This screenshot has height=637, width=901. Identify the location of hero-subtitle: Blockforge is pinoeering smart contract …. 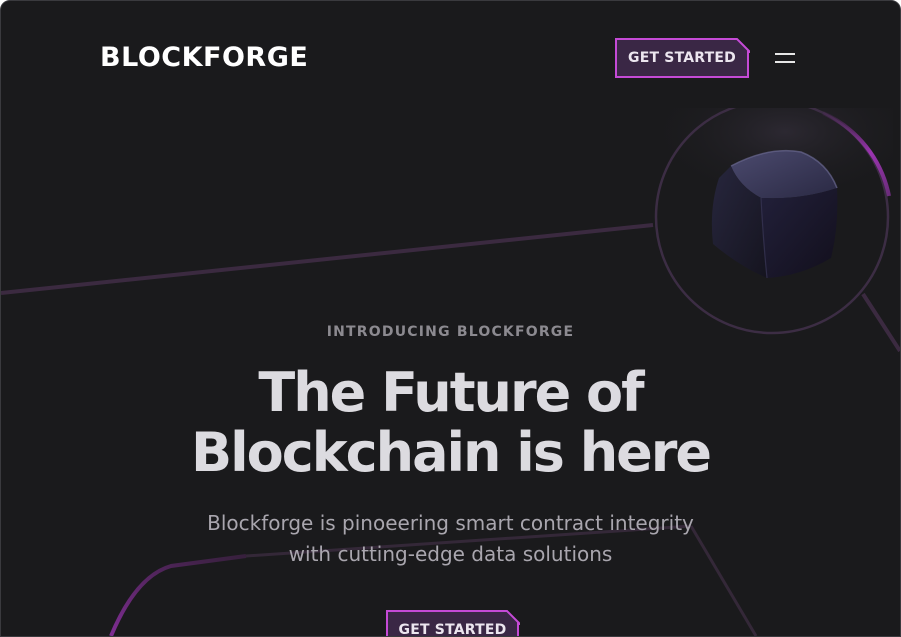
(450, 539).